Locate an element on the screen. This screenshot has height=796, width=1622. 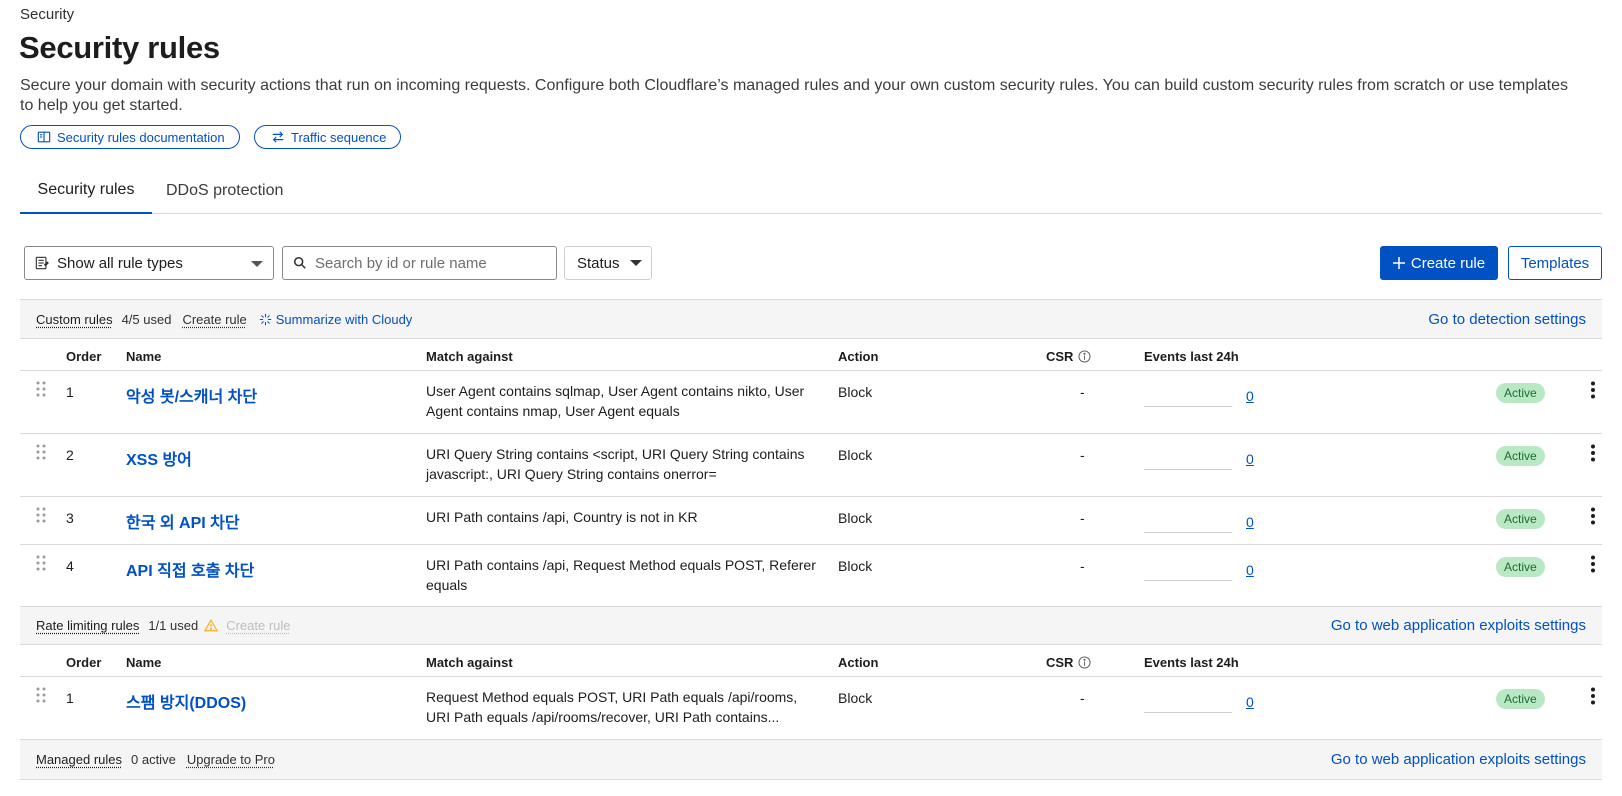
status-filter-button: Status is located at coordinates (608, 263).